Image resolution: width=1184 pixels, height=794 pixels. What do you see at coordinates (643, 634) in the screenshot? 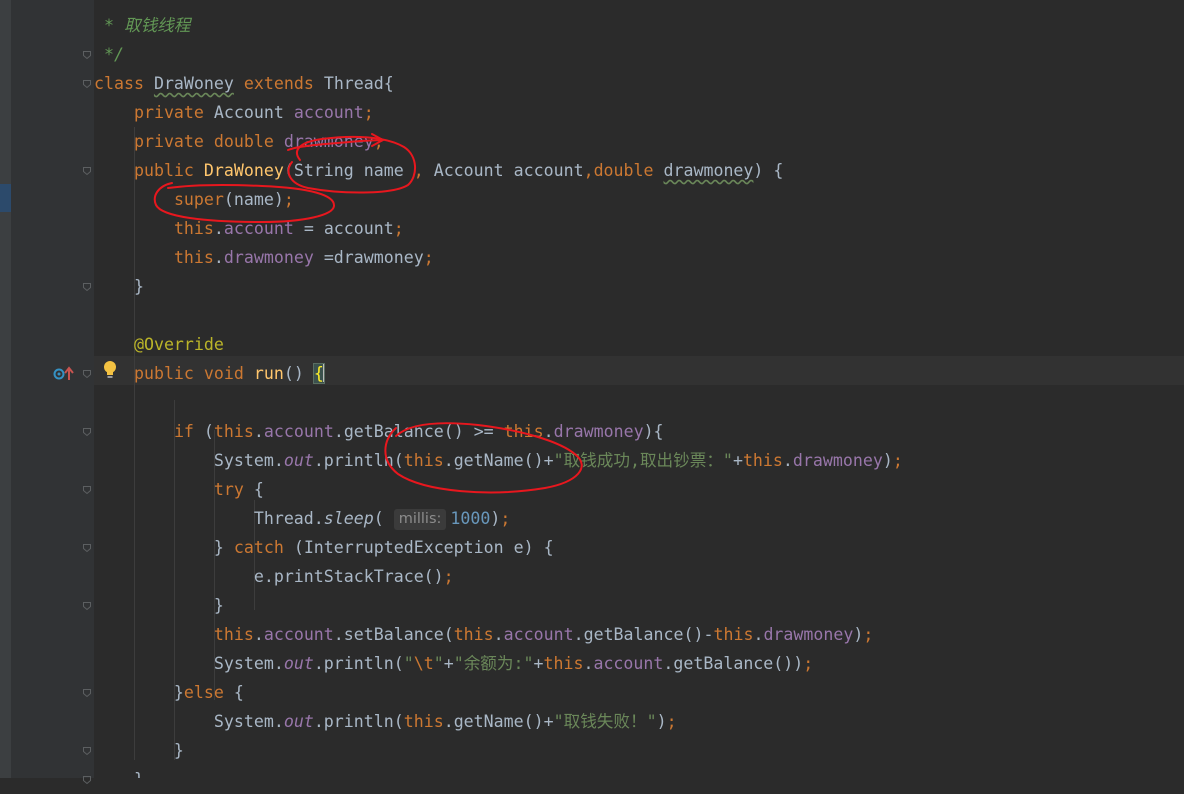
I see `code-token: .getBalance()-` at bounding box center [643, 634].